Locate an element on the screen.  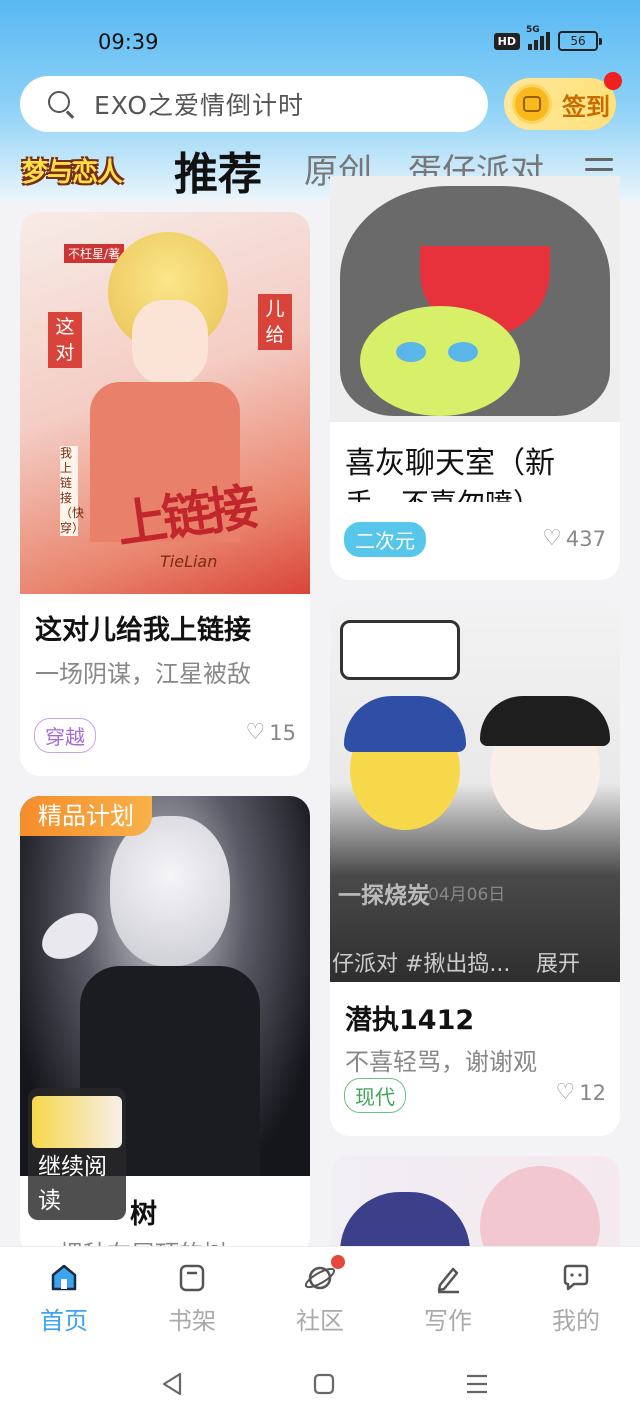
frog-eye-right is located at coordinates (463, 352).